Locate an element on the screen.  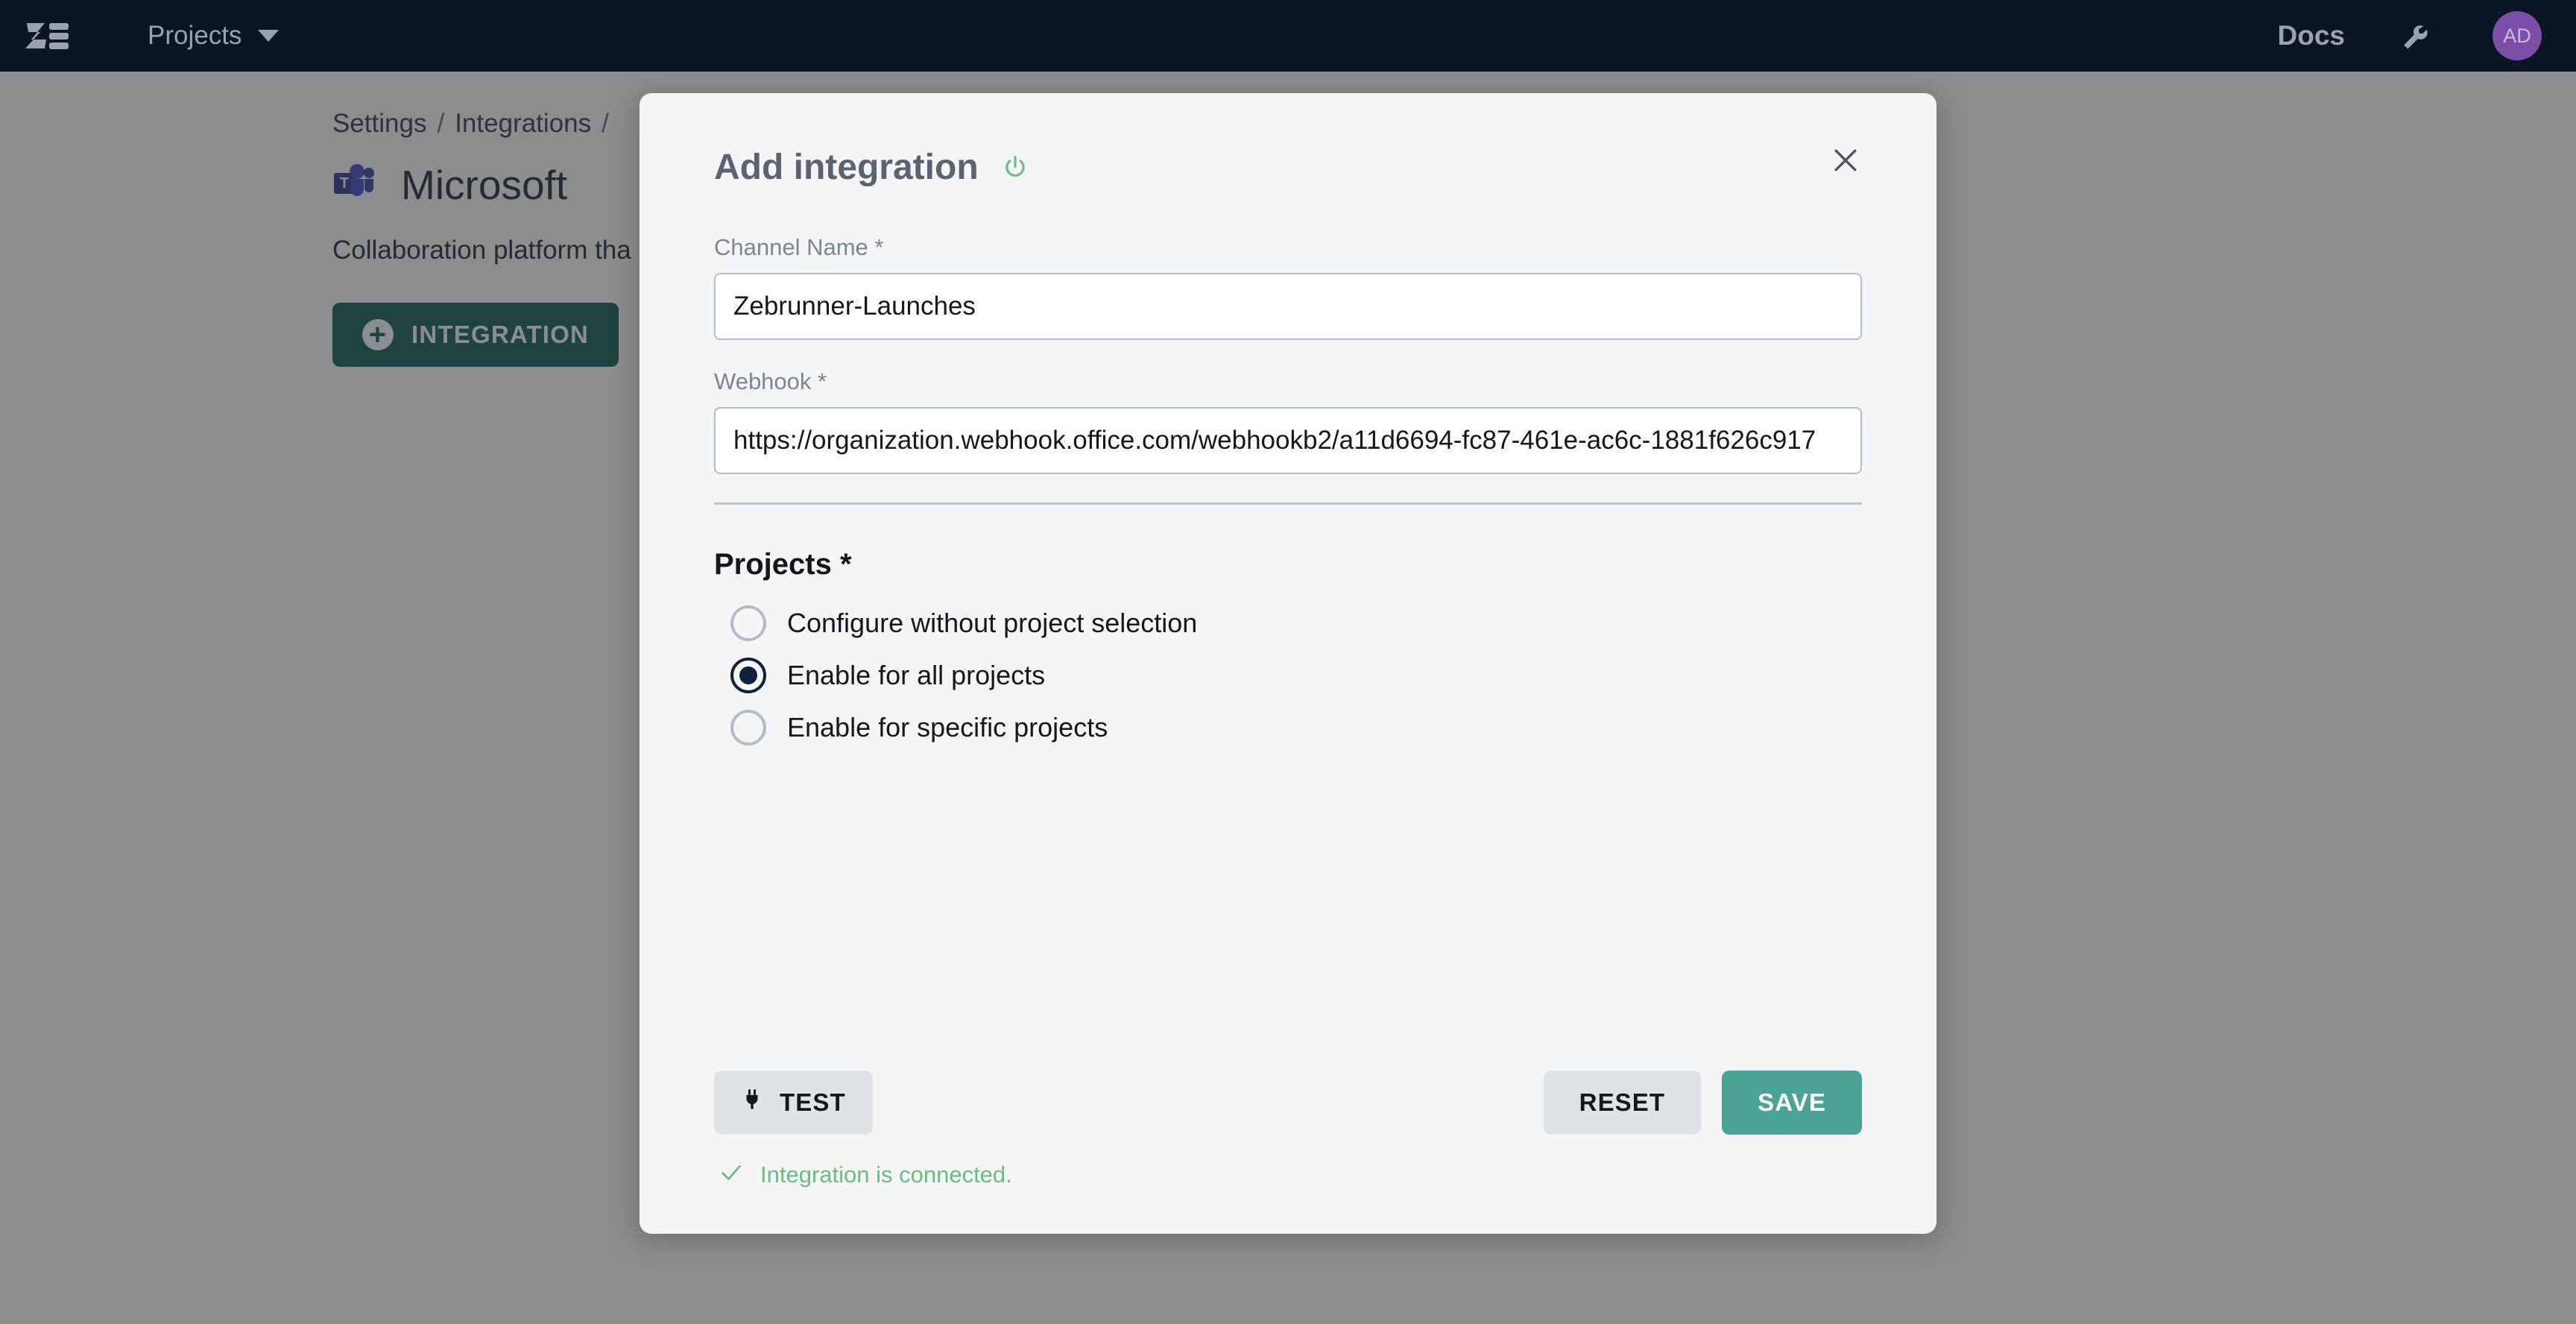
reset-button: RESET is located at coordinates (1622, 1103).